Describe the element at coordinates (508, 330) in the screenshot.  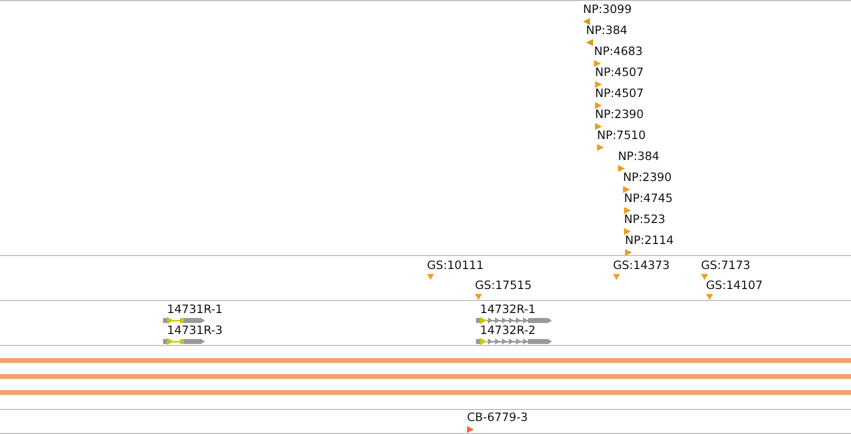
I see `gene-label: 14732R-2` at that location.